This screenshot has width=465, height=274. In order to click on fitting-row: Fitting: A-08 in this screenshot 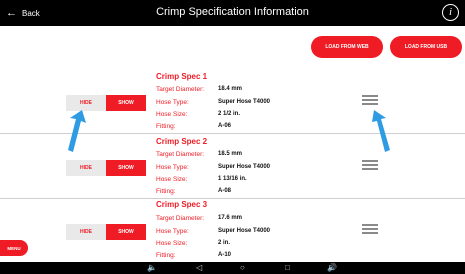, I will do `click(193, 191)`.